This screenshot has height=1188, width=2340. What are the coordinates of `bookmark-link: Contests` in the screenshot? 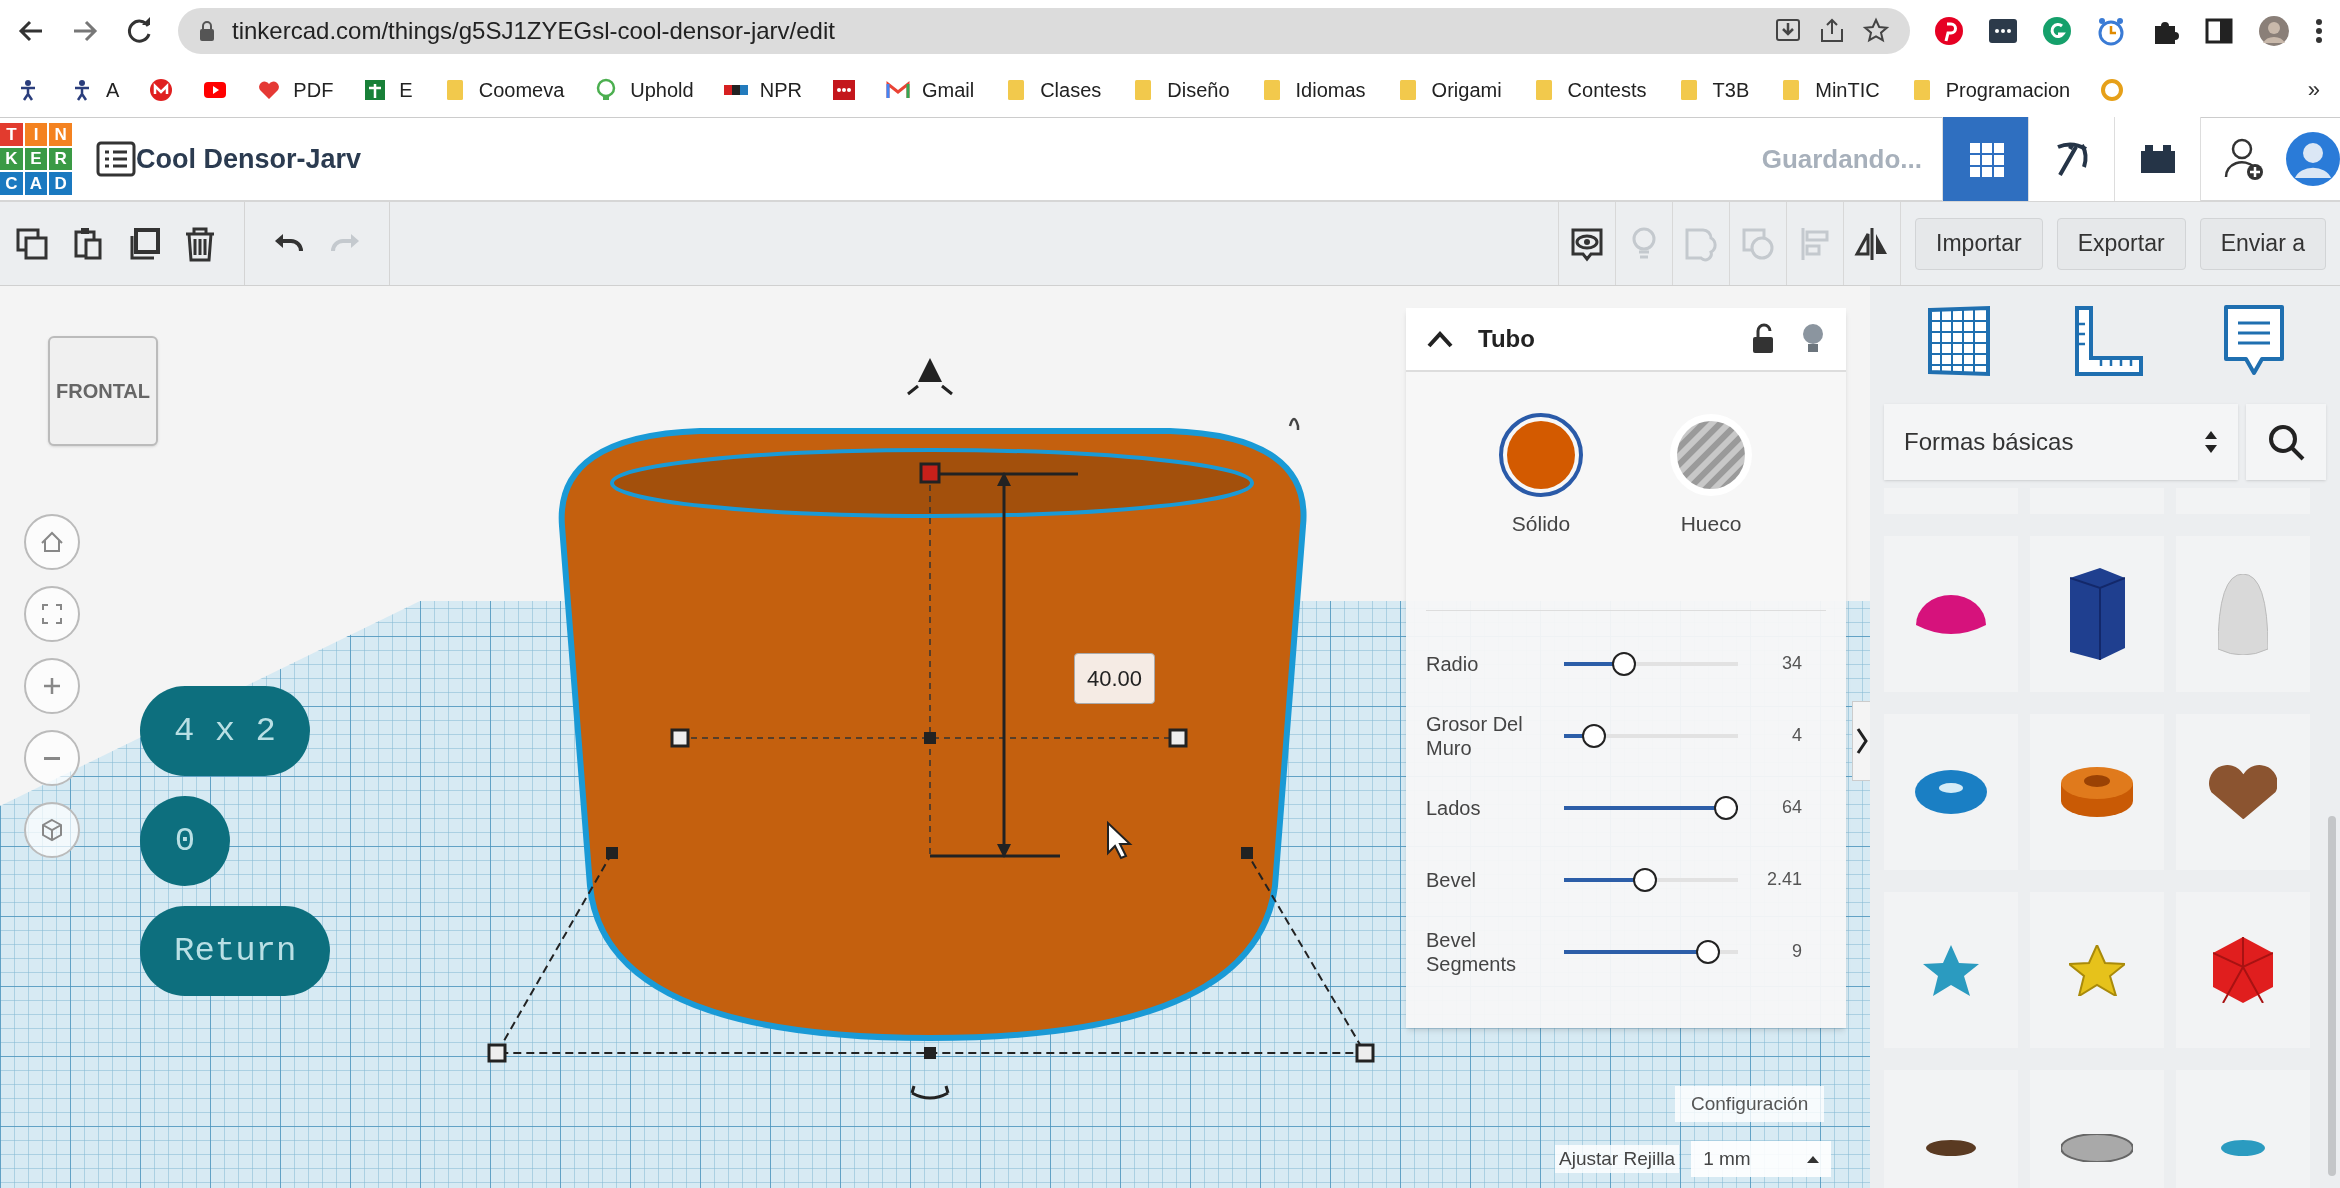 It's located at (1607, 89).